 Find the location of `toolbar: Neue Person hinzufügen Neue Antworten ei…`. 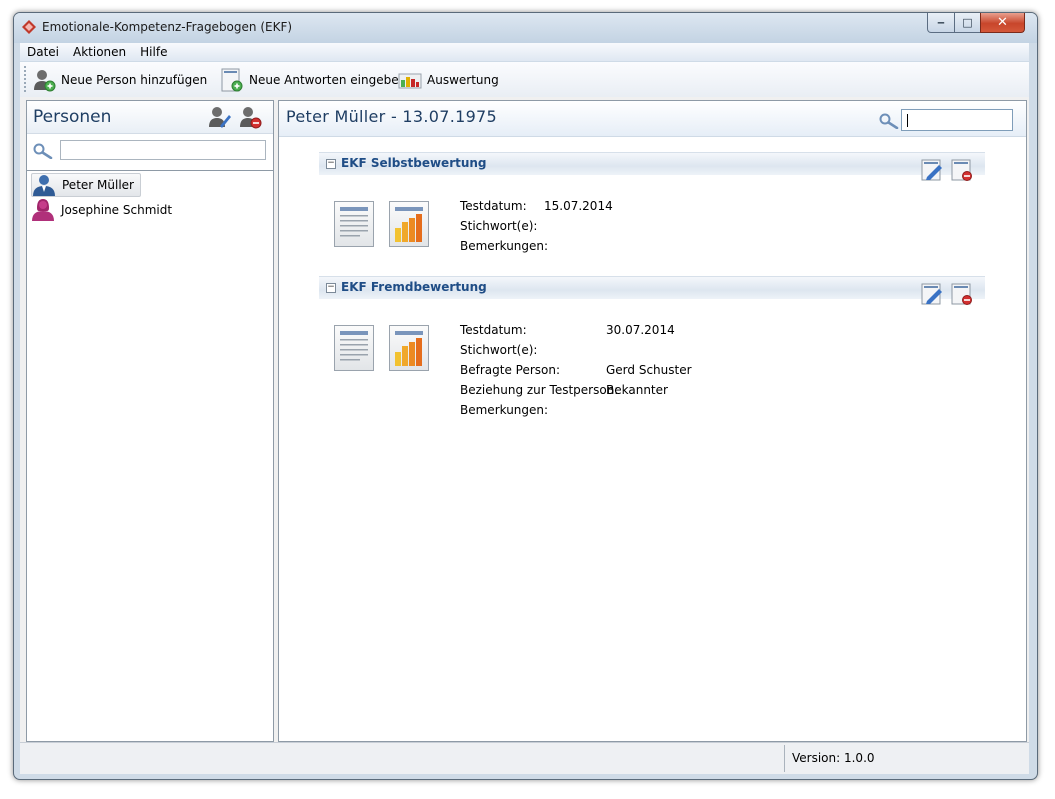

toolbar: Neue Person hinzufügen Neue Antworten ei… is located at coordinates (524, 80).